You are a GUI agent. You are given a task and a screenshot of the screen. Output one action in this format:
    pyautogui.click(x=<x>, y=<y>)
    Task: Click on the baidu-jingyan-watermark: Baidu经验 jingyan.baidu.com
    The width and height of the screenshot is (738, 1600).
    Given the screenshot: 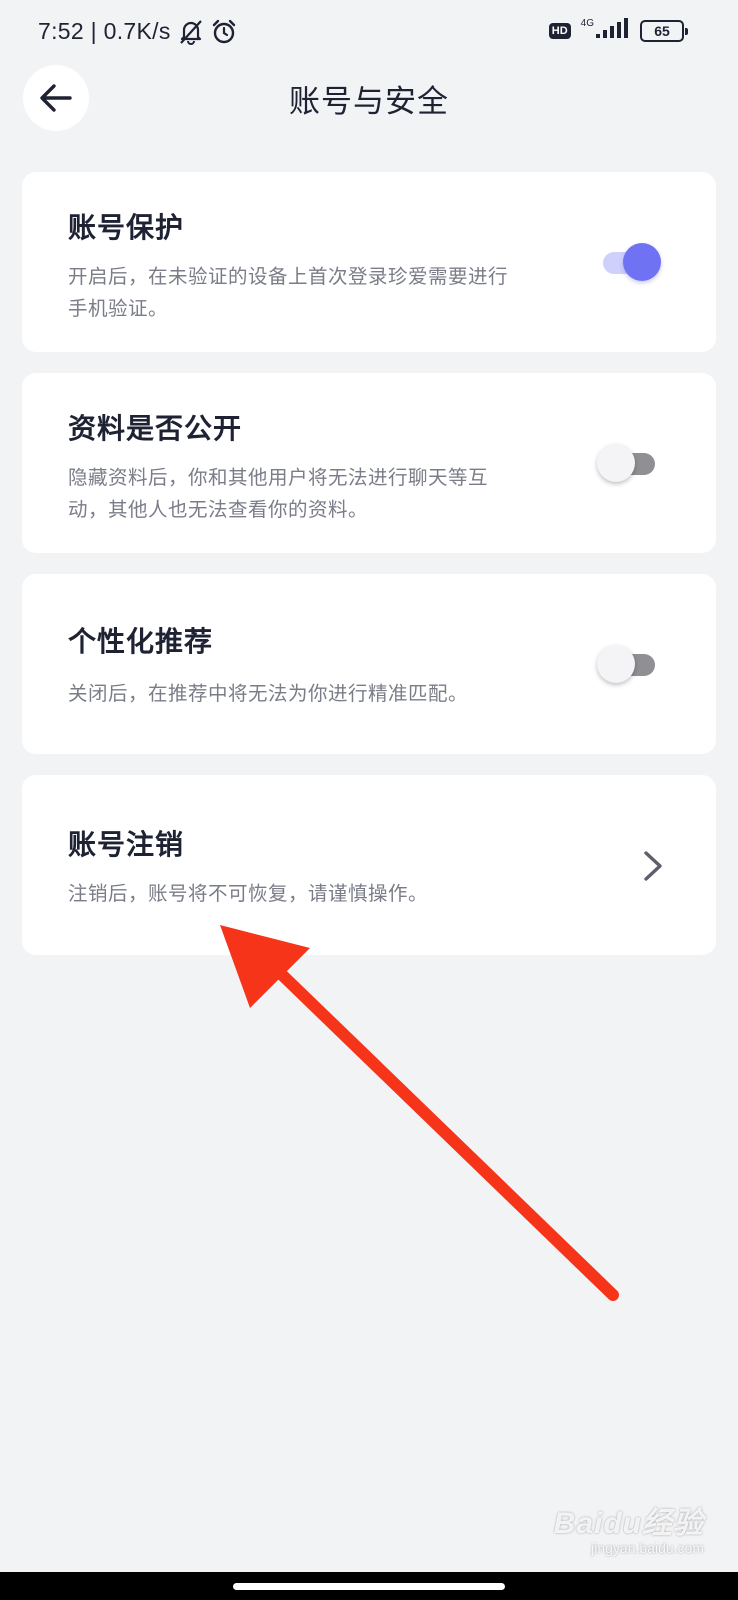 What is the action you would take?
    pyautogui.click(x=629, y=1527)
    